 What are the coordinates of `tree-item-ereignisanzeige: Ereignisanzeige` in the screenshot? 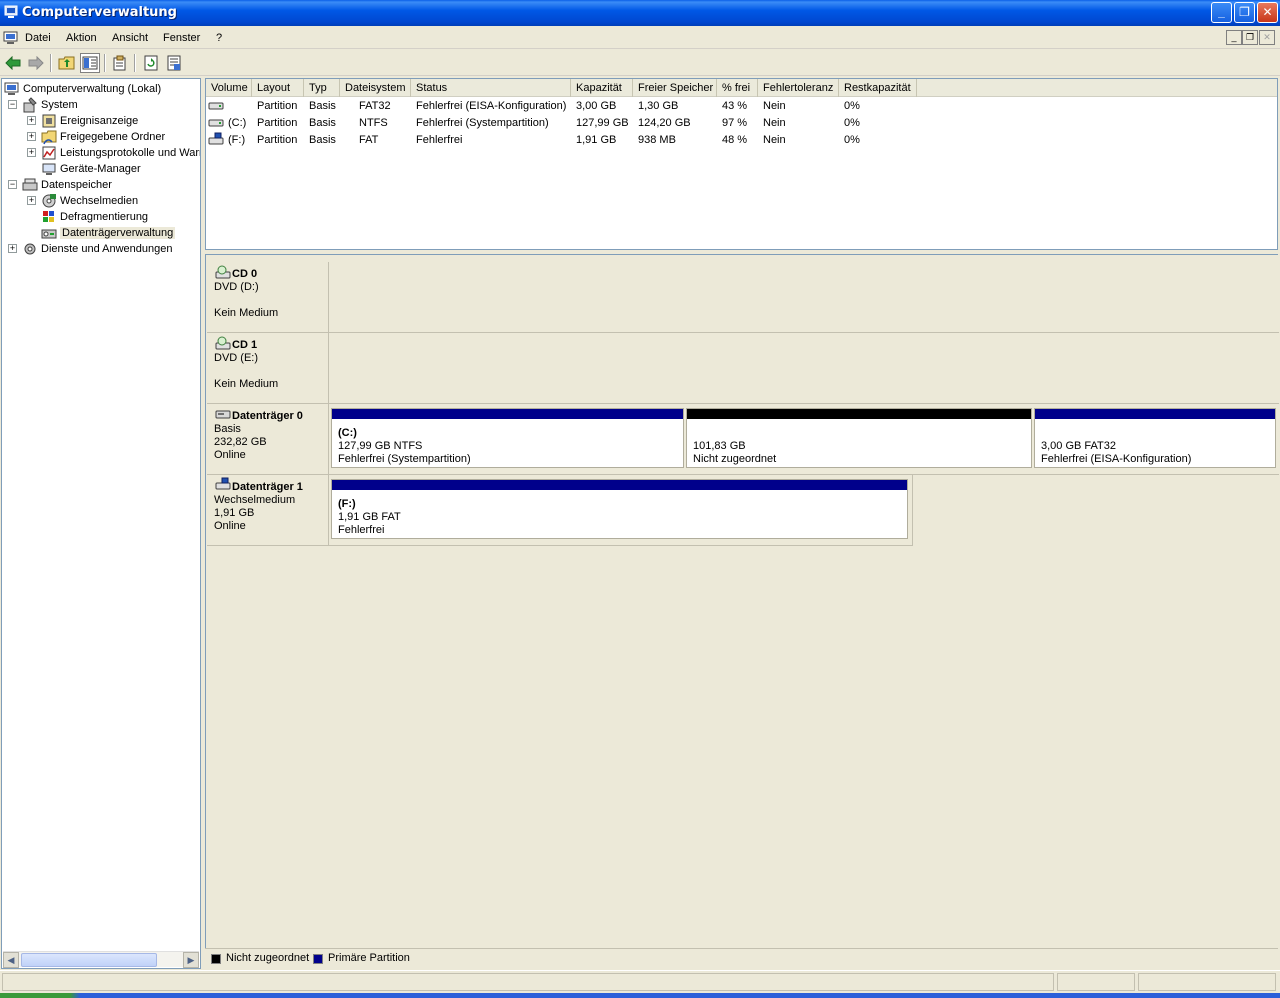 It's located at (89, 121).